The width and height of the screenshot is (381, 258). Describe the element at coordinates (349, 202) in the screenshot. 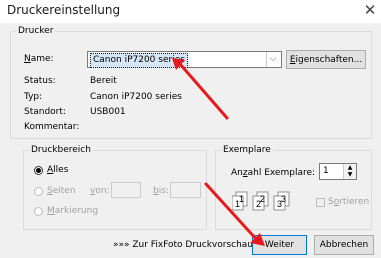

I see `collate-label: Sortieren` at that location.